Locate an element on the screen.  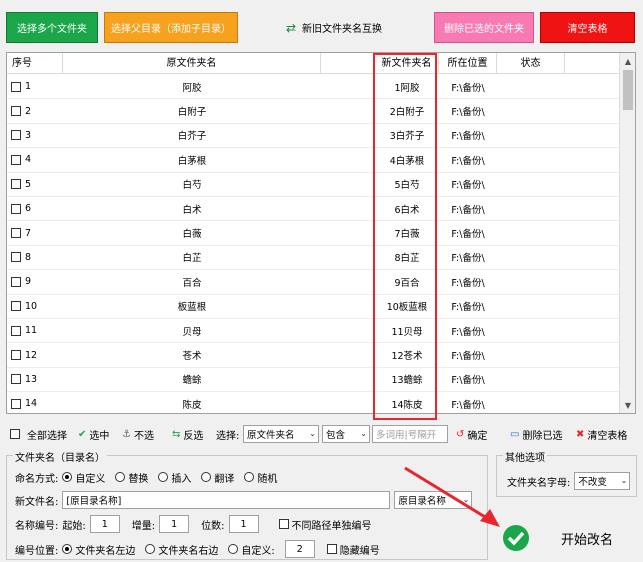
row-new-name: 8白芷 is located at coordinates (407, 257).